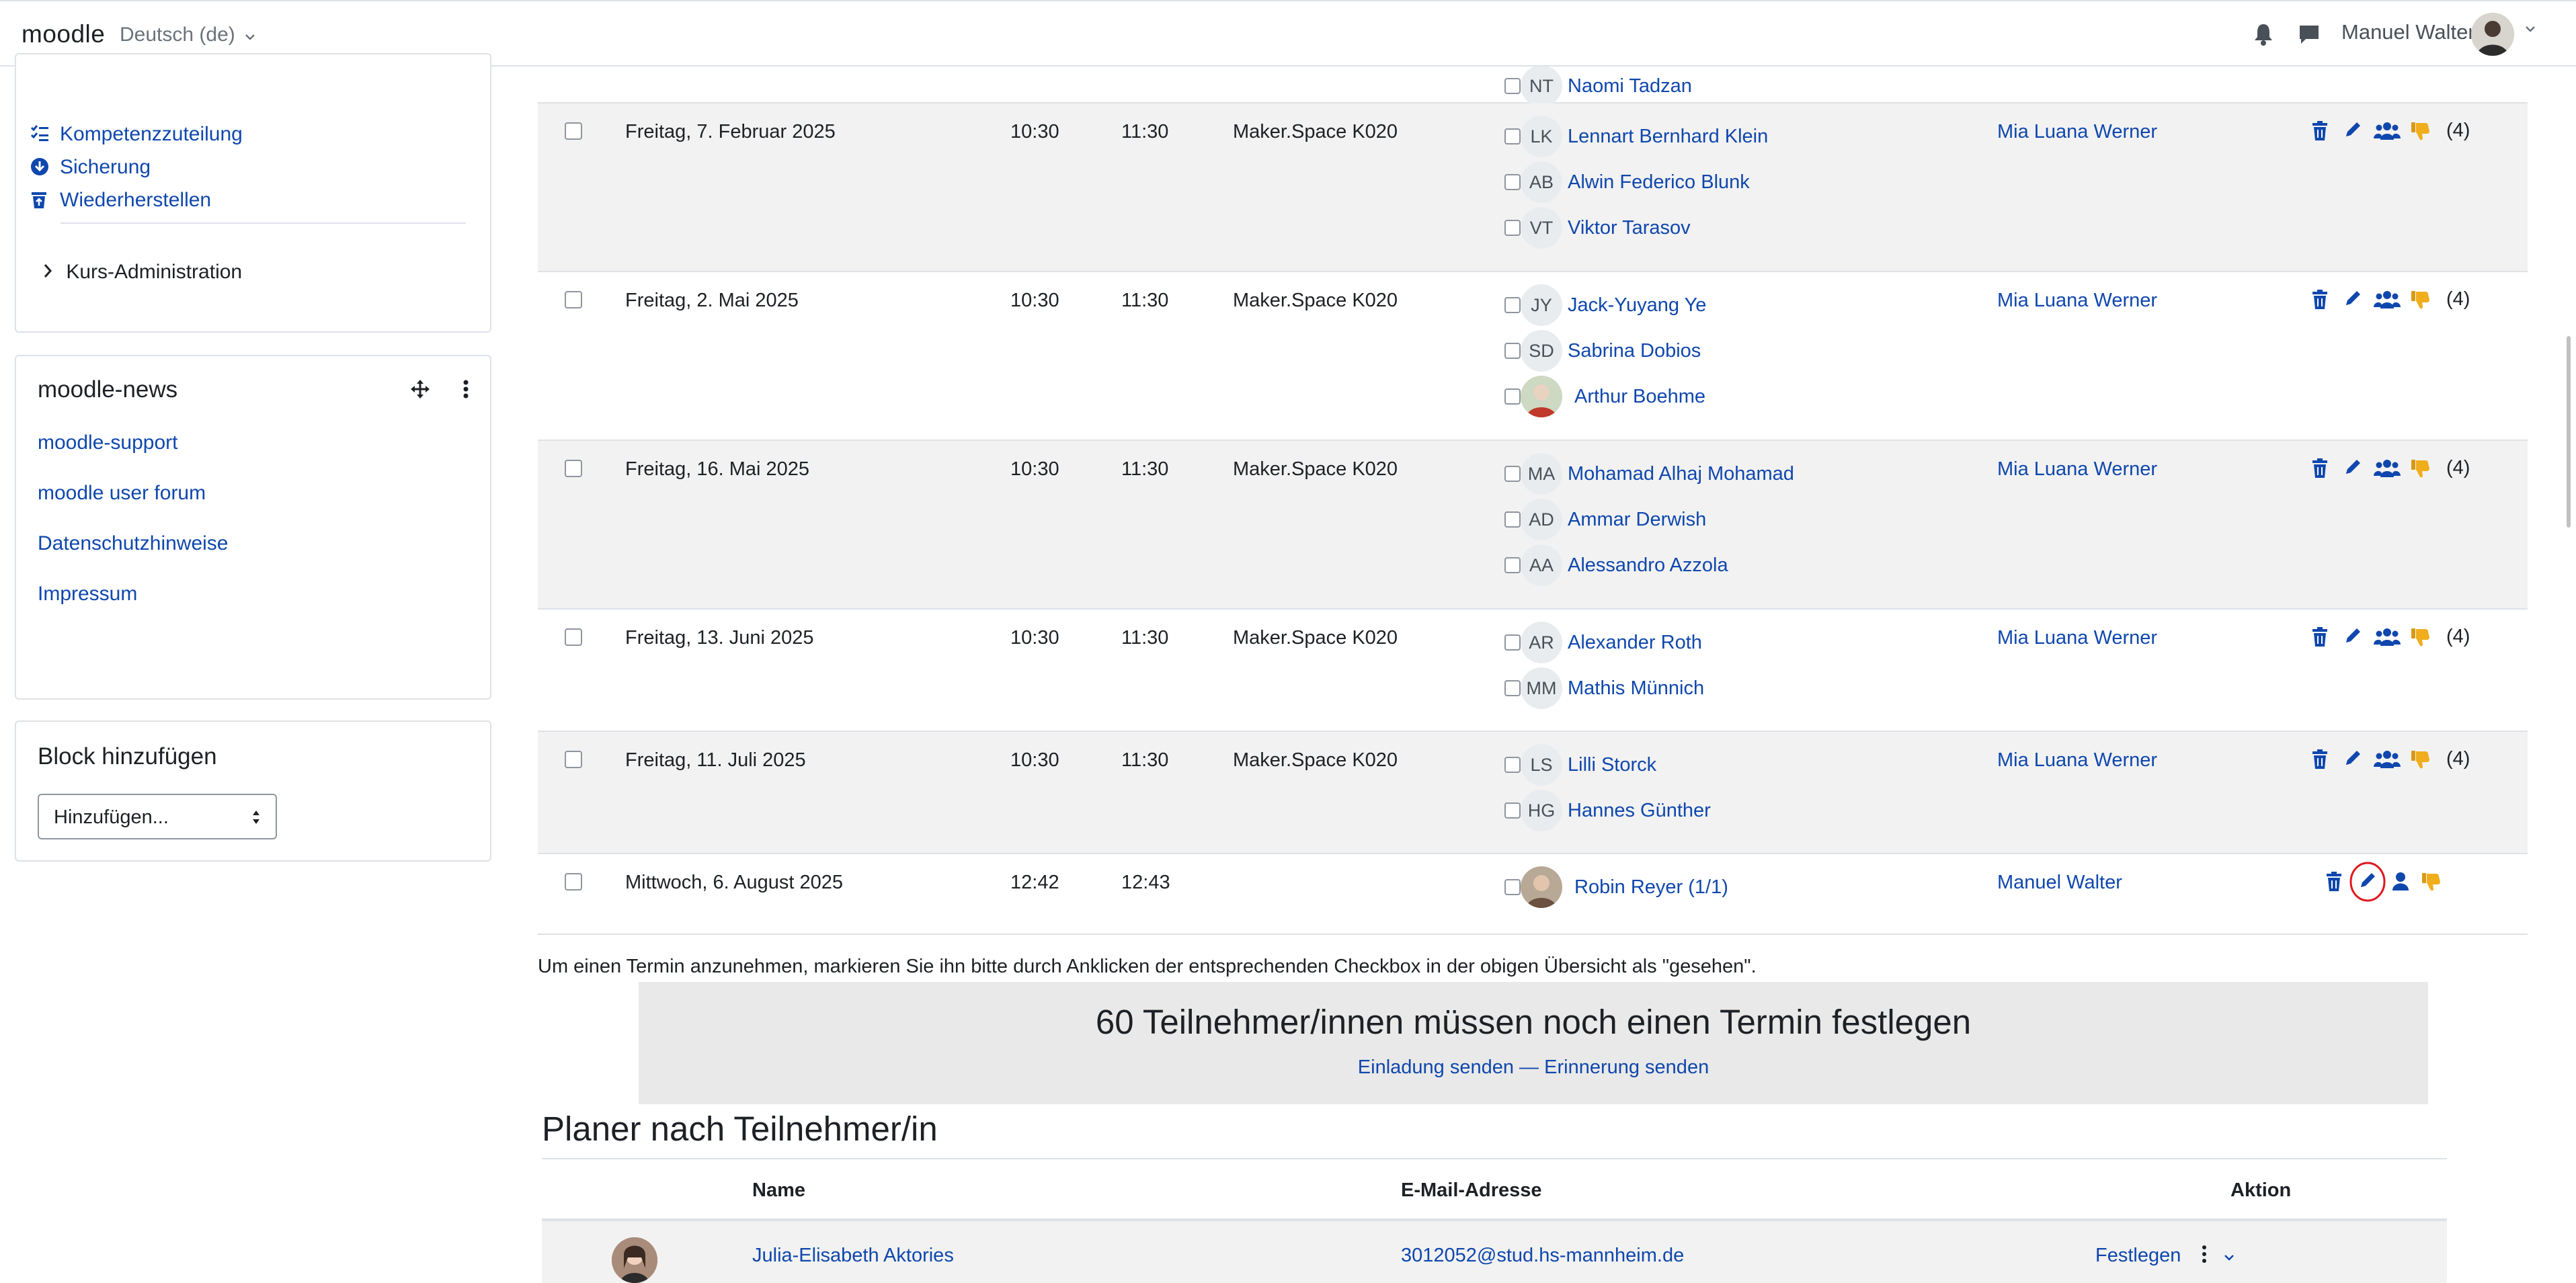 The image size is (2576, 1283). What do you see at coordinates (1639, 397) in the screenshot?
I see `participant-name-link: Arthur Boehme` at bounding box center [1639, 397].